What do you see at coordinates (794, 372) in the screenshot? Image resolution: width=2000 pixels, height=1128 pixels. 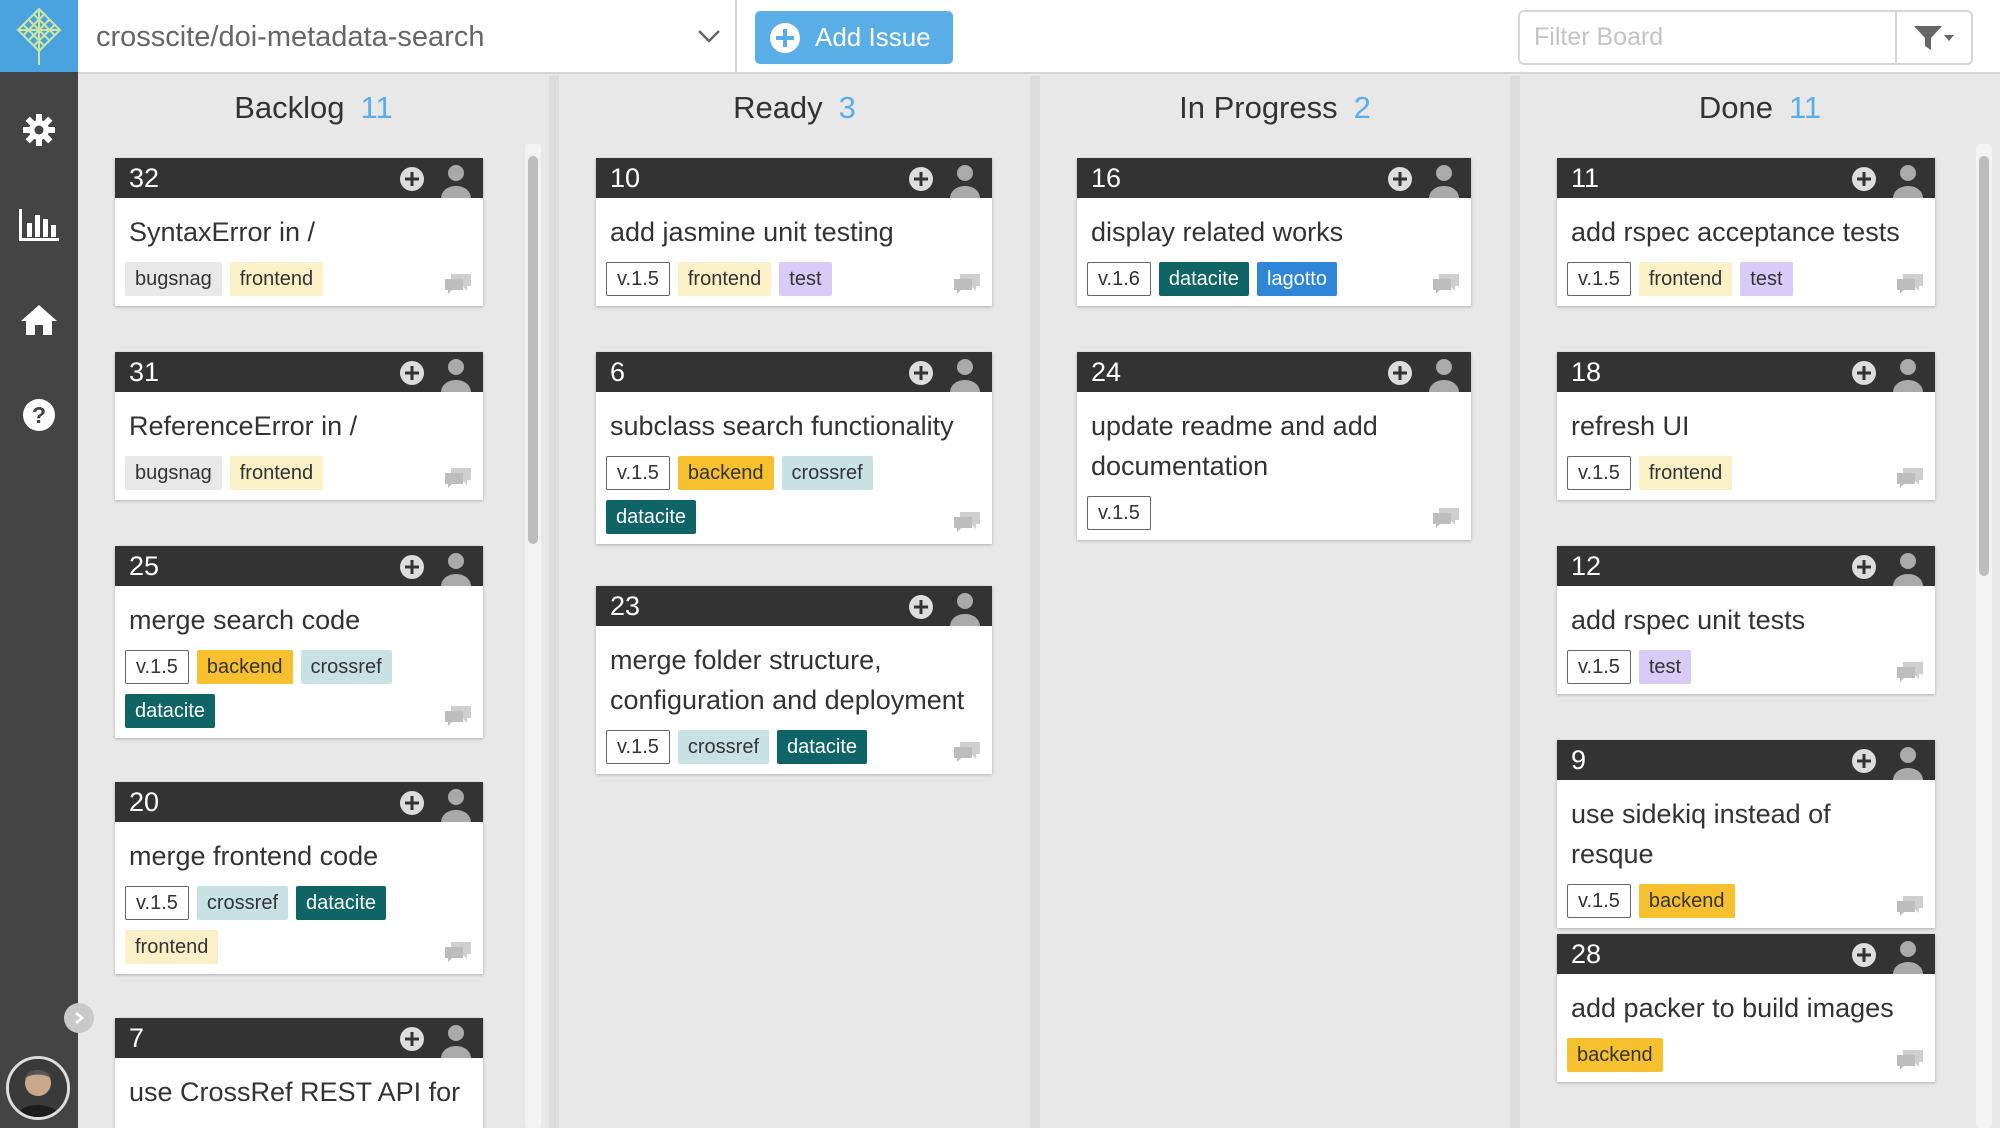 I see `card-header: 6` at bounding box center [794, 372].